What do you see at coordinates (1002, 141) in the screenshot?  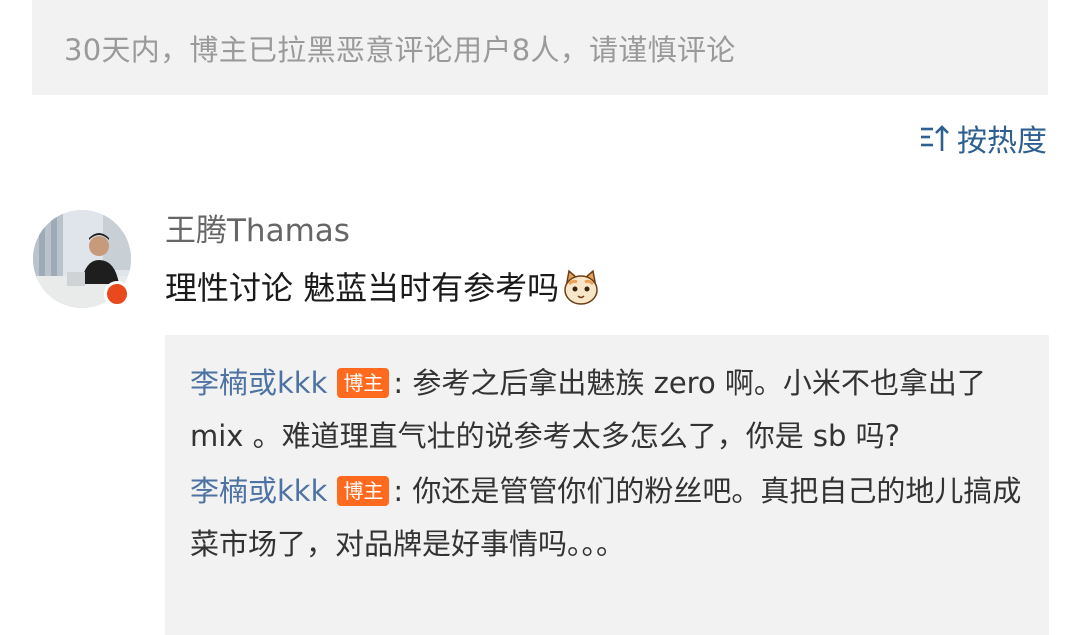 I see `sort-label: 按热度` at bounding box center [1002, 141].